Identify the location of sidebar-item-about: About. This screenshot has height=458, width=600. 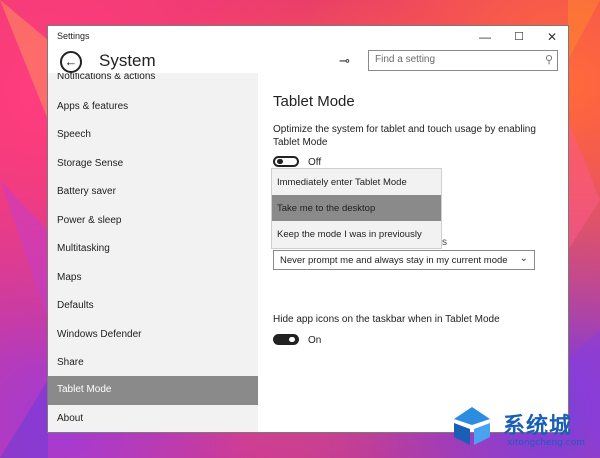
(153, 418).